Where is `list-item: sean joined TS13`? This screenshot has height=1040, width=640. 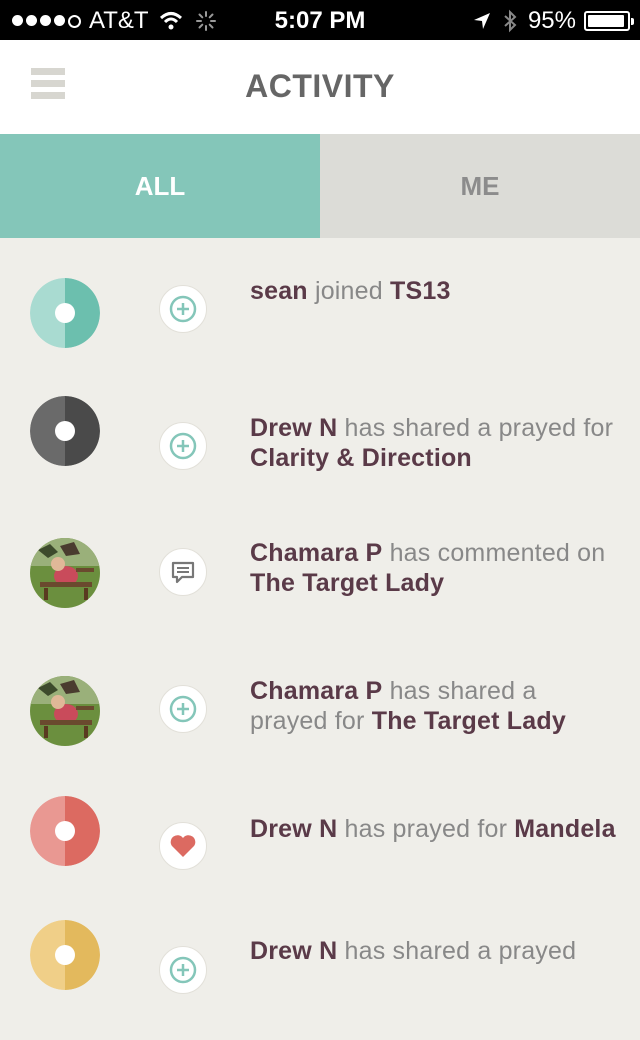
list-item: sean joined TS13 is located at coordinates (320, 298).